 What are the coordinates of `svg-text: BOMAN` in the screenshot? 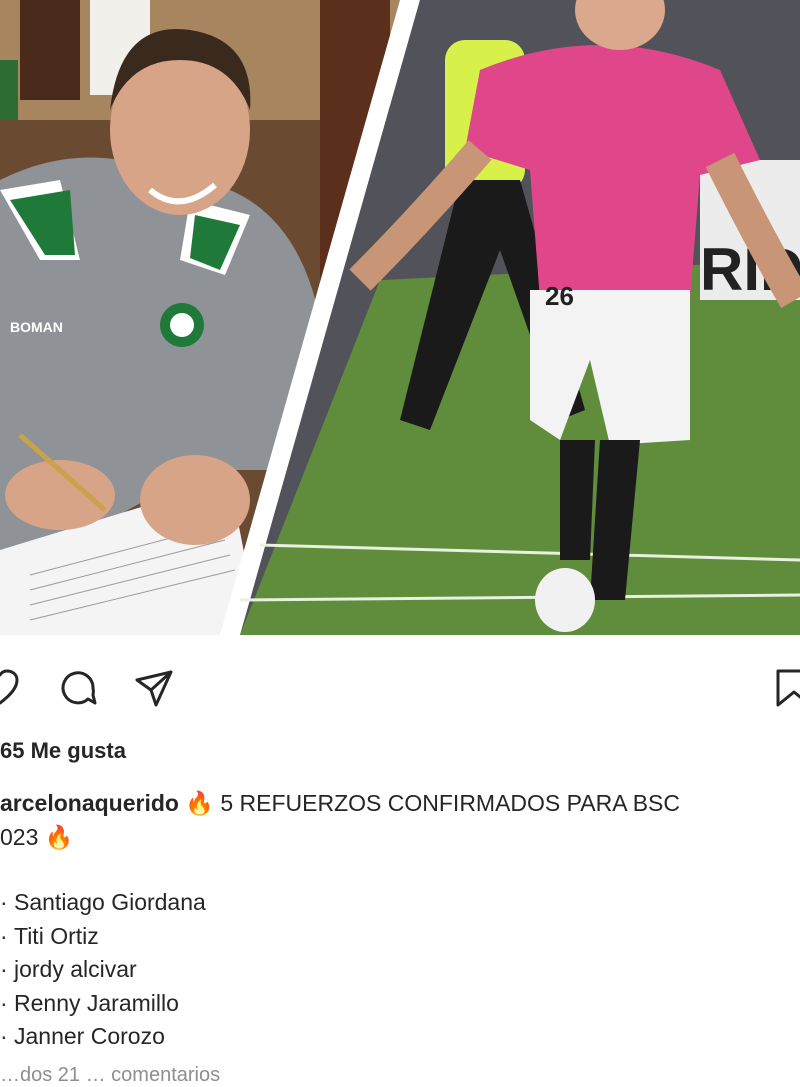 It's located at (36, 327).